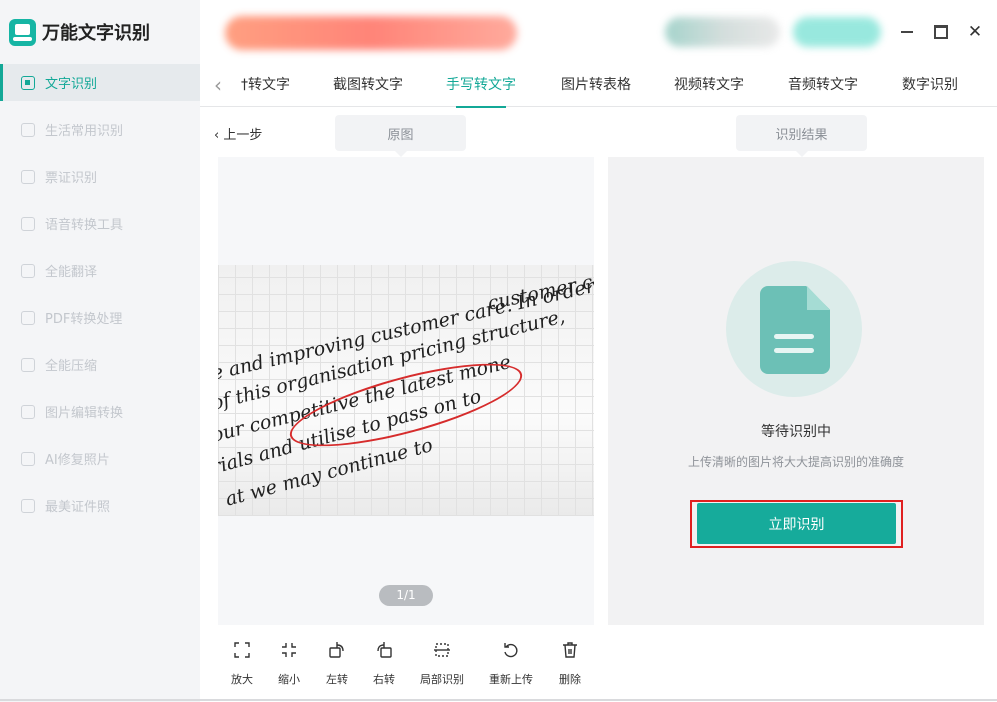 This screenshot has height=702, width=997. What do you see at coordinates (801, 136) in the screenshot?
I see `result-label: 识别结果` at bounding box center [801, 136].